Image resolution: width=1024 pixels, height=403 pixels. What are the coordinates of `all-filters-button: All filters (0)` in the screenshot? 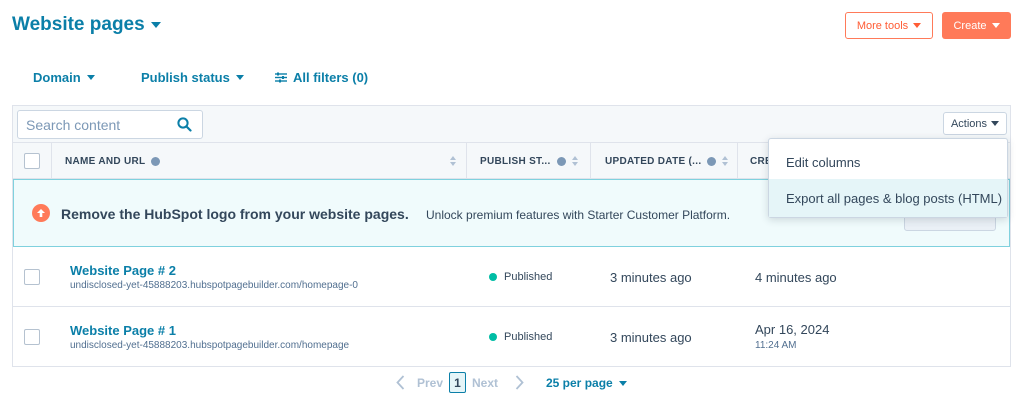 It's located at (321, 77).